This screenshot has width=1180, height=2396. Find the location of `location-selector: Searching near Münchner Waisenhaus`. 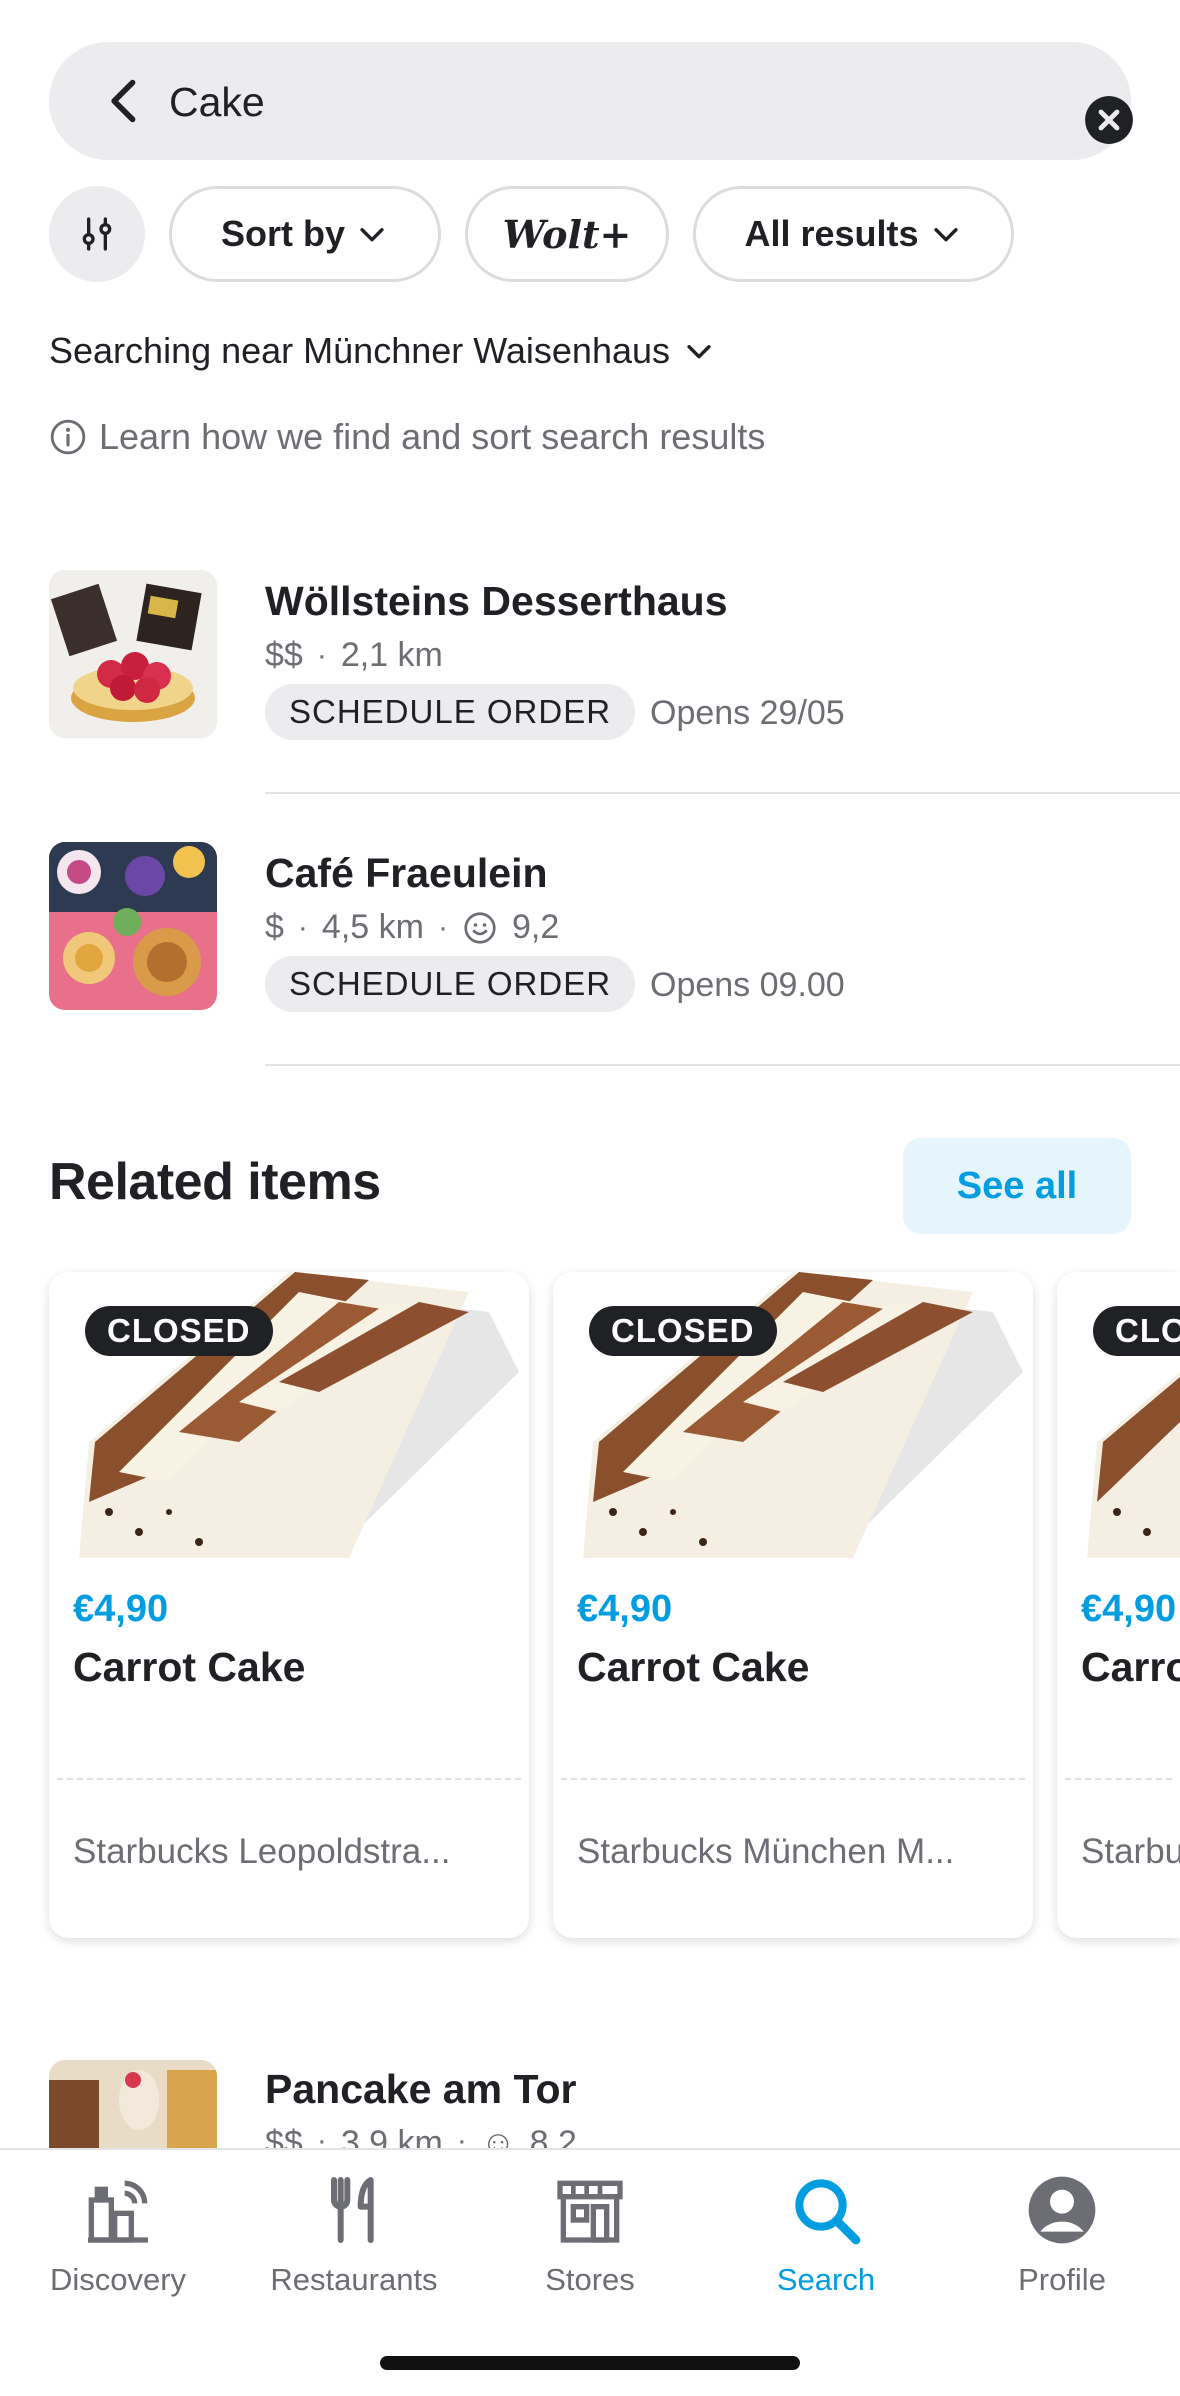

location-selector: Searching near Münchner Waisenhaus is located at coordinates (382, 351).